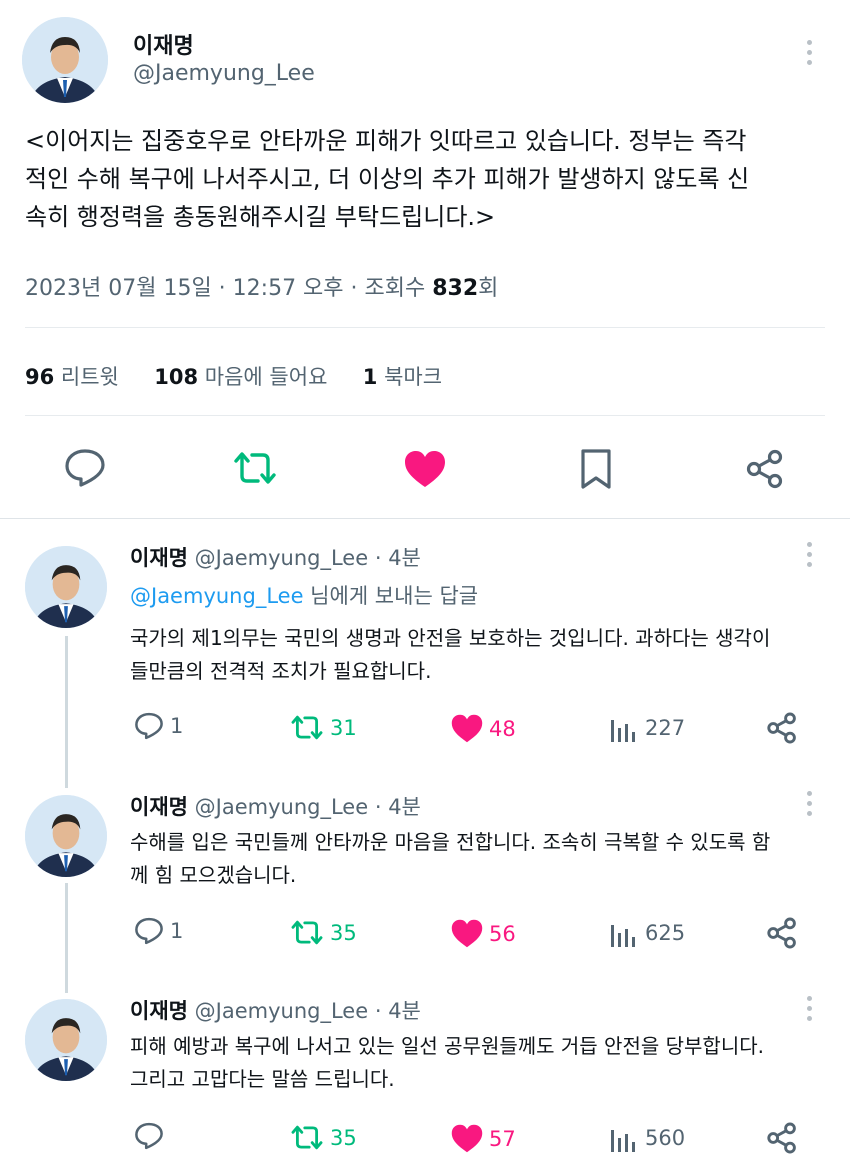 This screenshot has width=850, height=1171. What do you see at coordinates (425, 518) in the screenshot?
I see `section-divider` at bounding box center [425, 518].